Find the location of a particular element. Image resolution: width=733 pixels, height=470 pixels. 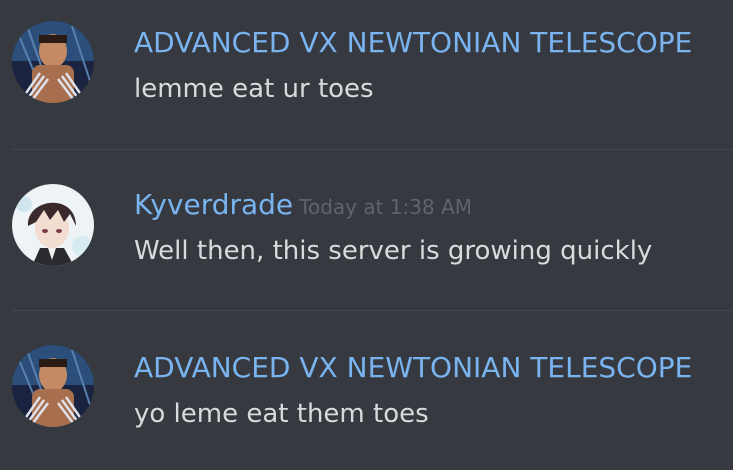

message-header: Kyverdrade Today at 1:38 AM is located at coordinates (303, 205).